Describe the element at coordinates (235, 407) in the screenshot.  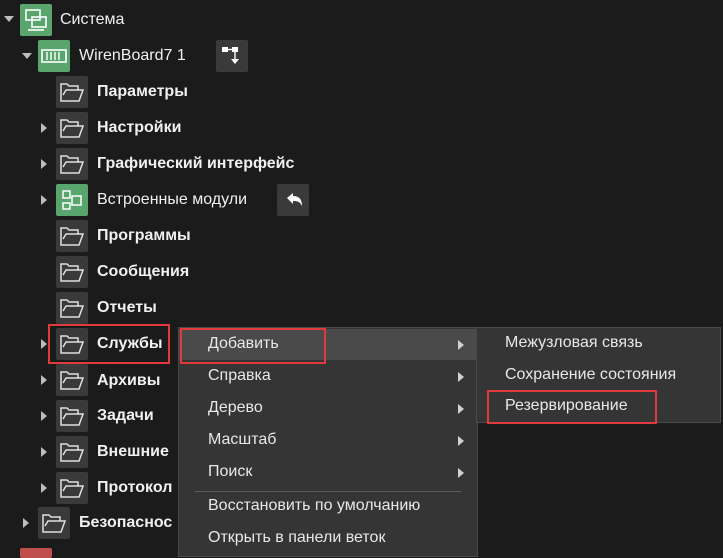
I see `menu-item-label: Дерево` at that location.